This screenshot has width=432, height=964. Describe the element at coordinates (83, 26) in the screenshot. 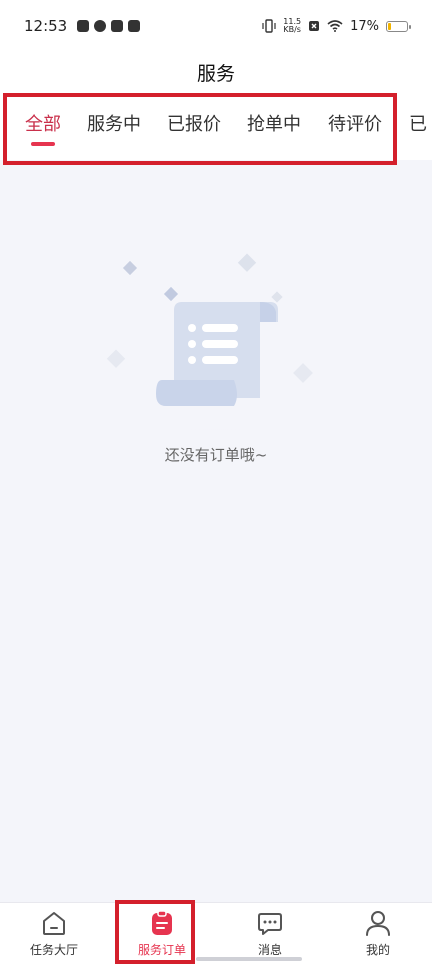

I see `mail-notification-icon` at that location.